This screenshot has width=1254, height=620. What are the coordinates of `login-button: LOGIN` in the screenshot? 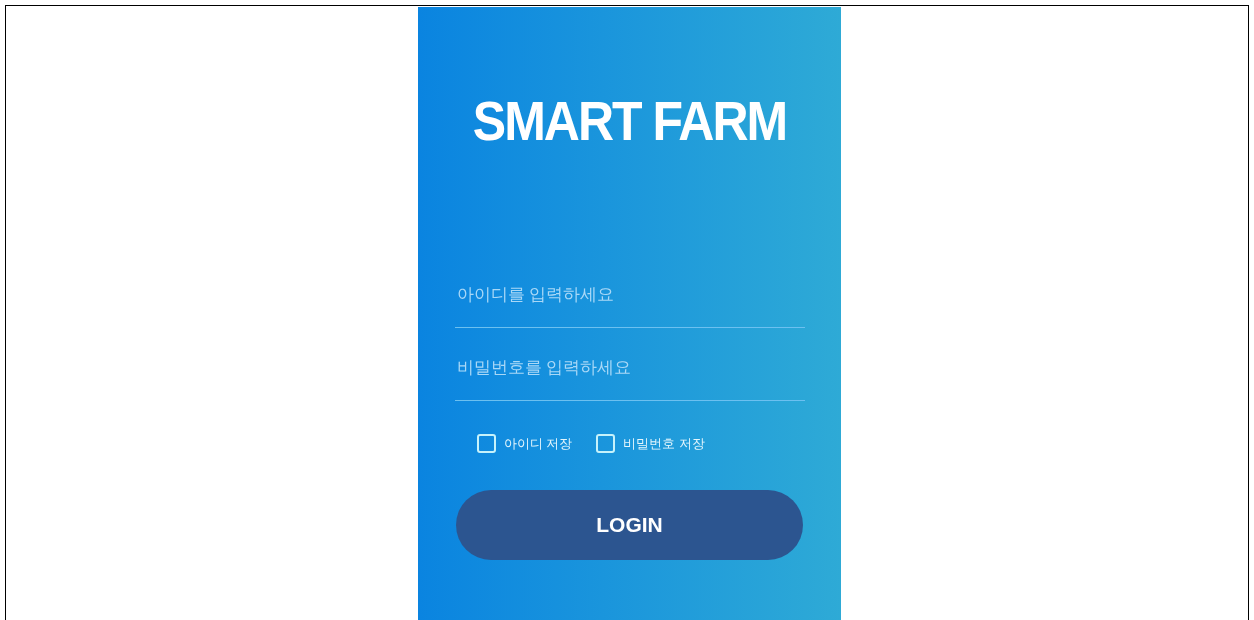 It's located at (629, 524).